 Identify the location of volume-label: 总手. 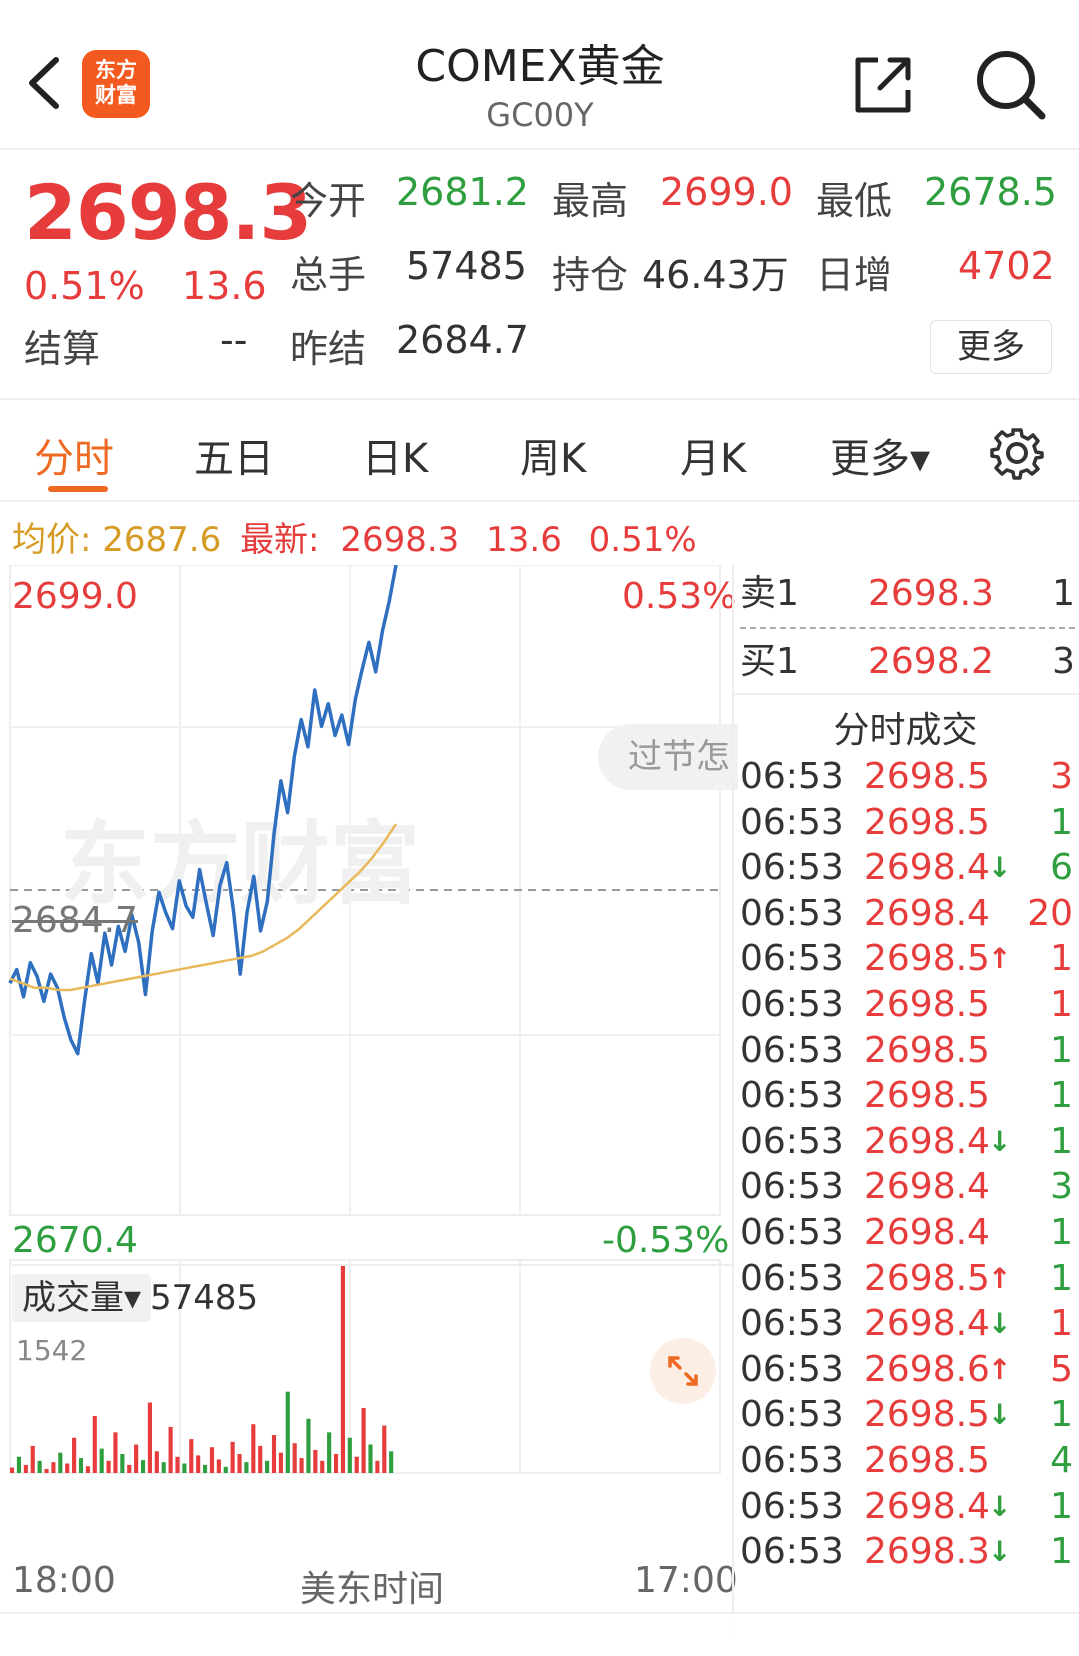
(328, 275).